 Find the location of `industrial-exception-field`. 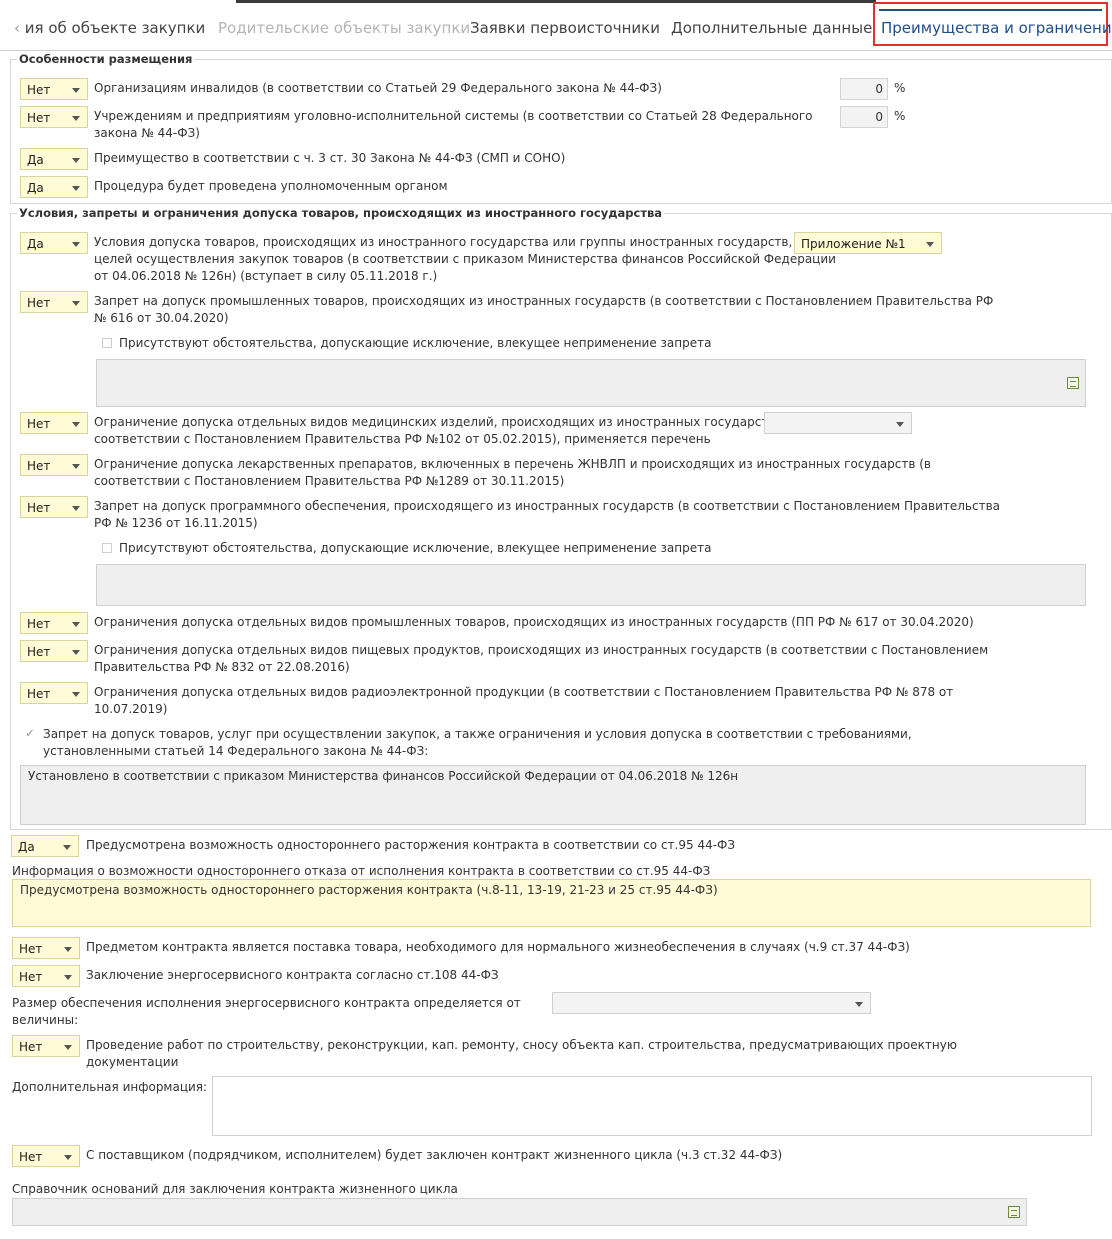

industrial-exception-field is located at coordinates (591, 383).